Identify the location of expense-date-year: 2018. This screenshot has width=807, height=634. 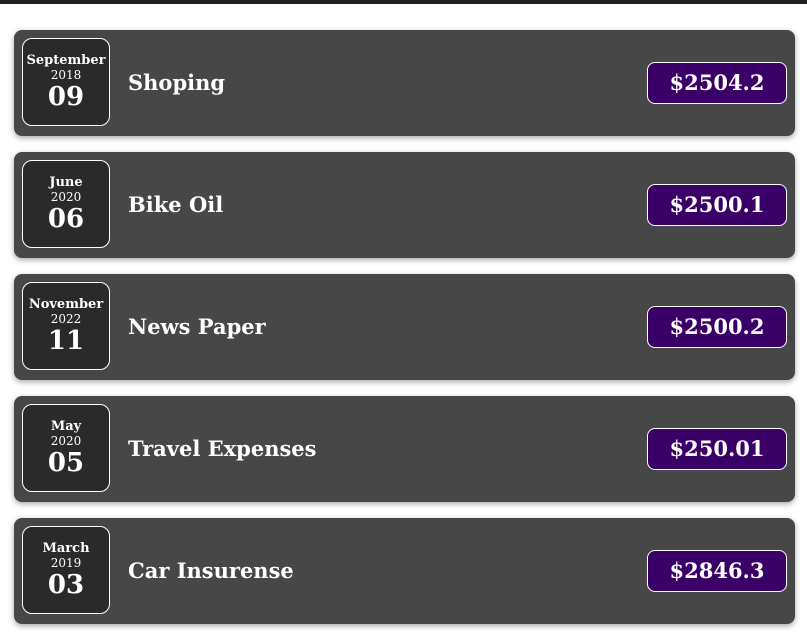
(66, 75).